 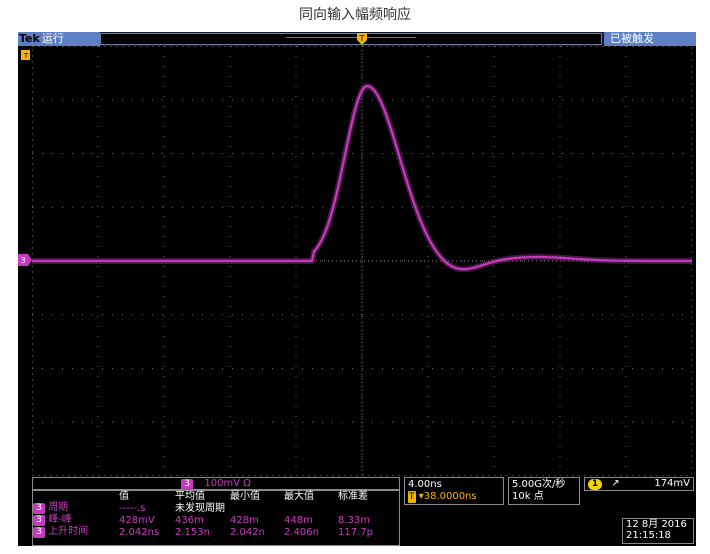 I want to click on record-view-window, so click(x=351, y=37).